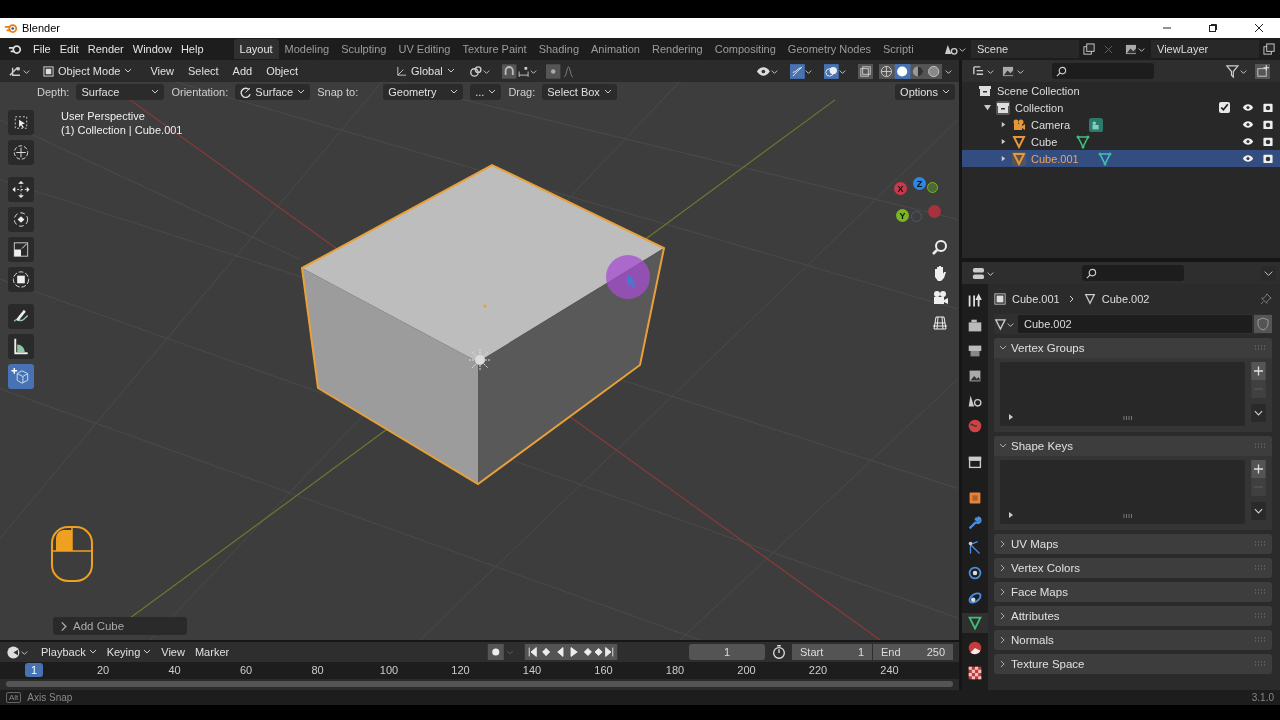 The width and height of the screenshot is (1280, 720). I want to click on panel-header: Shape Keys, so click(1036, 446).